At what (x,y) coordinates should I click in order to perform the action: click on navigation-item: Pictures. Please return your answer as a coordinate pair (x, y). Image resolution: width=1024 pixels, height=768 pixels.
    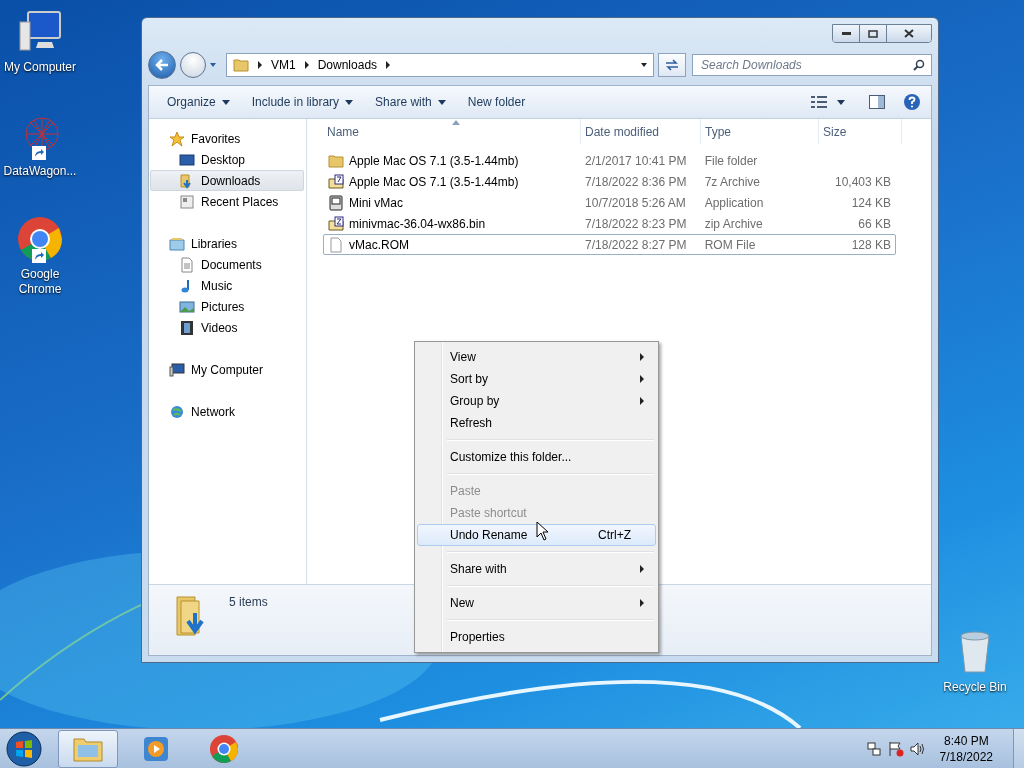
    Looking at the image, I should click on (227, 306).